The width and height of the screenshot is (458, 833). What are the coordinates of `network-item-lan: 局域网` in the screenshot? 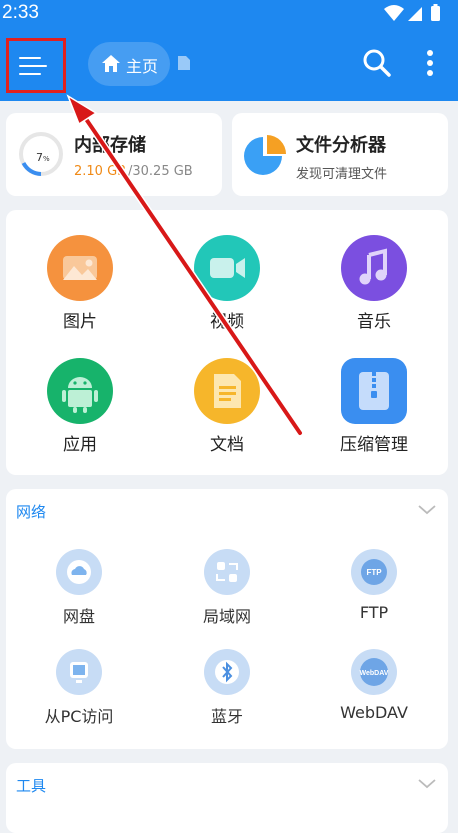 It's located at (227, 588).